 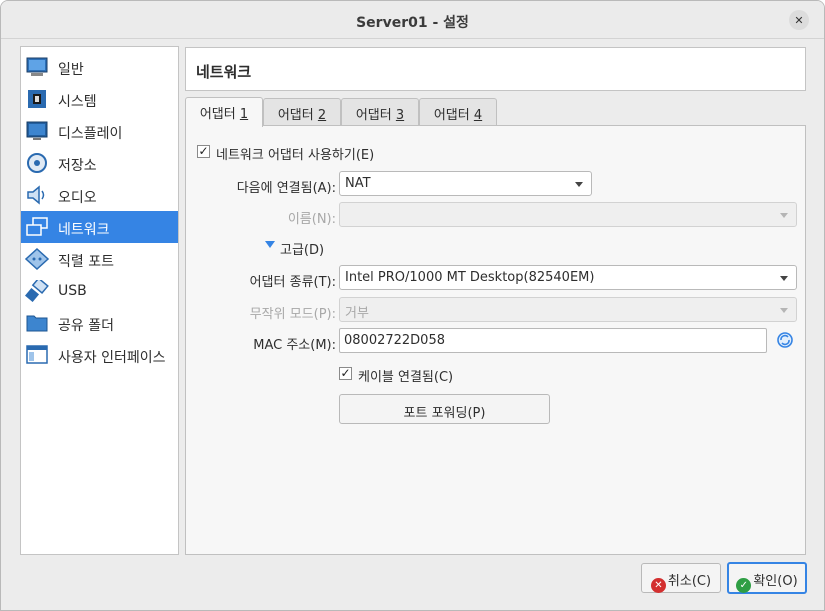 I want to click on sidebar-item-display: 디스플레이, so click(x=99, y=131).